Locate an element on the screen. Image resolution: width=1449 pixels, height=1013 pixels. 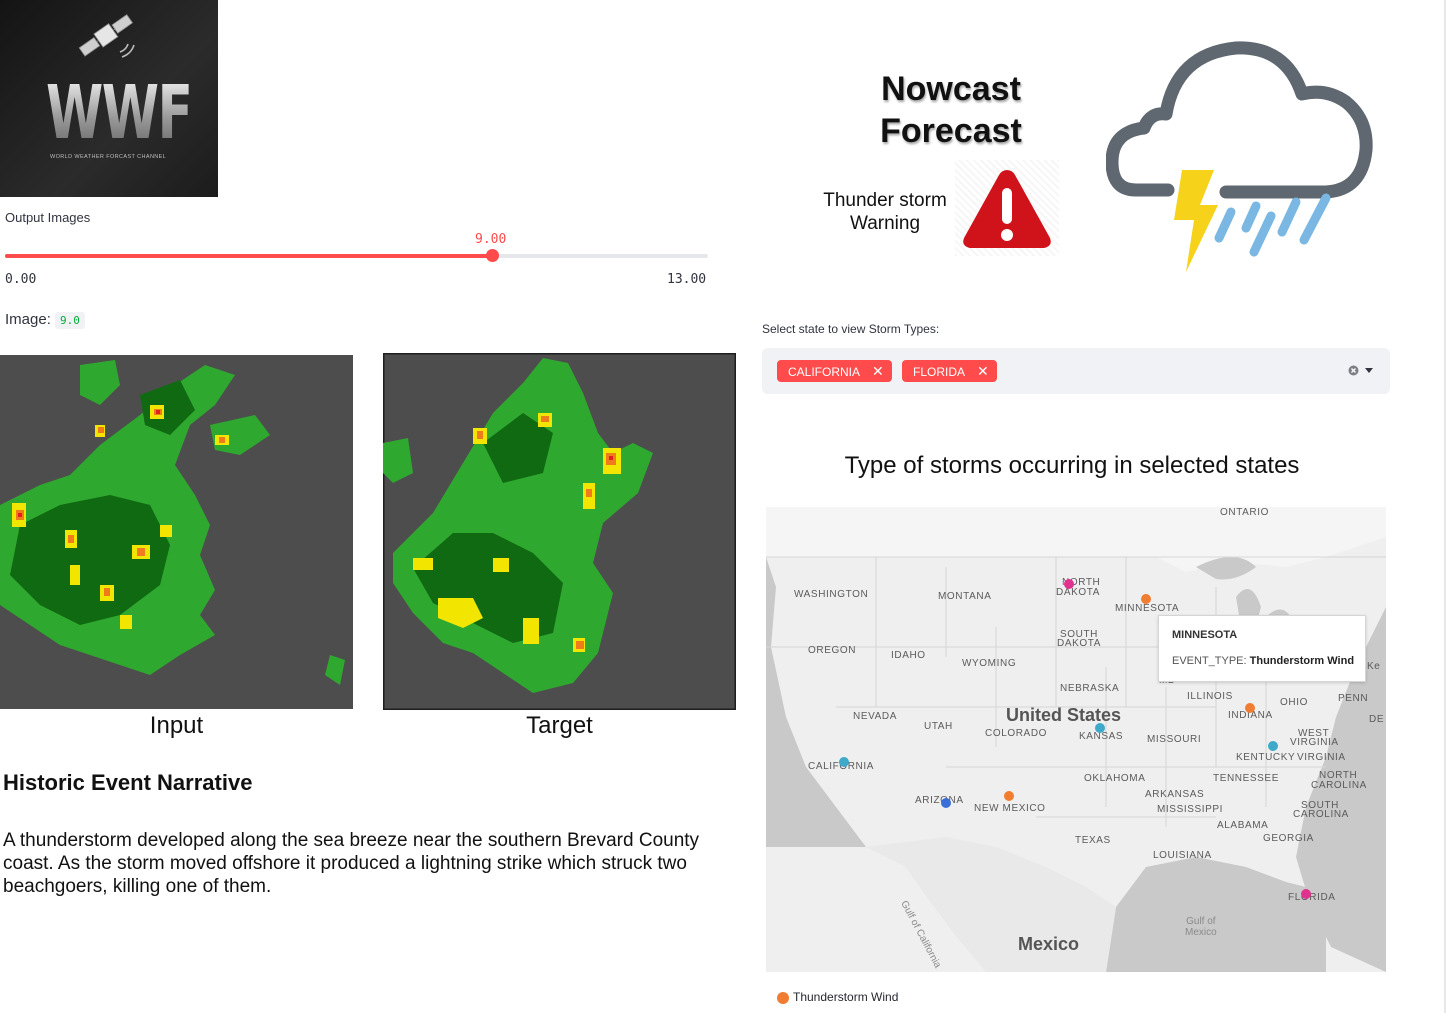
tag-florida: FLORIDA ✕ is located at coordinates (949, 371).